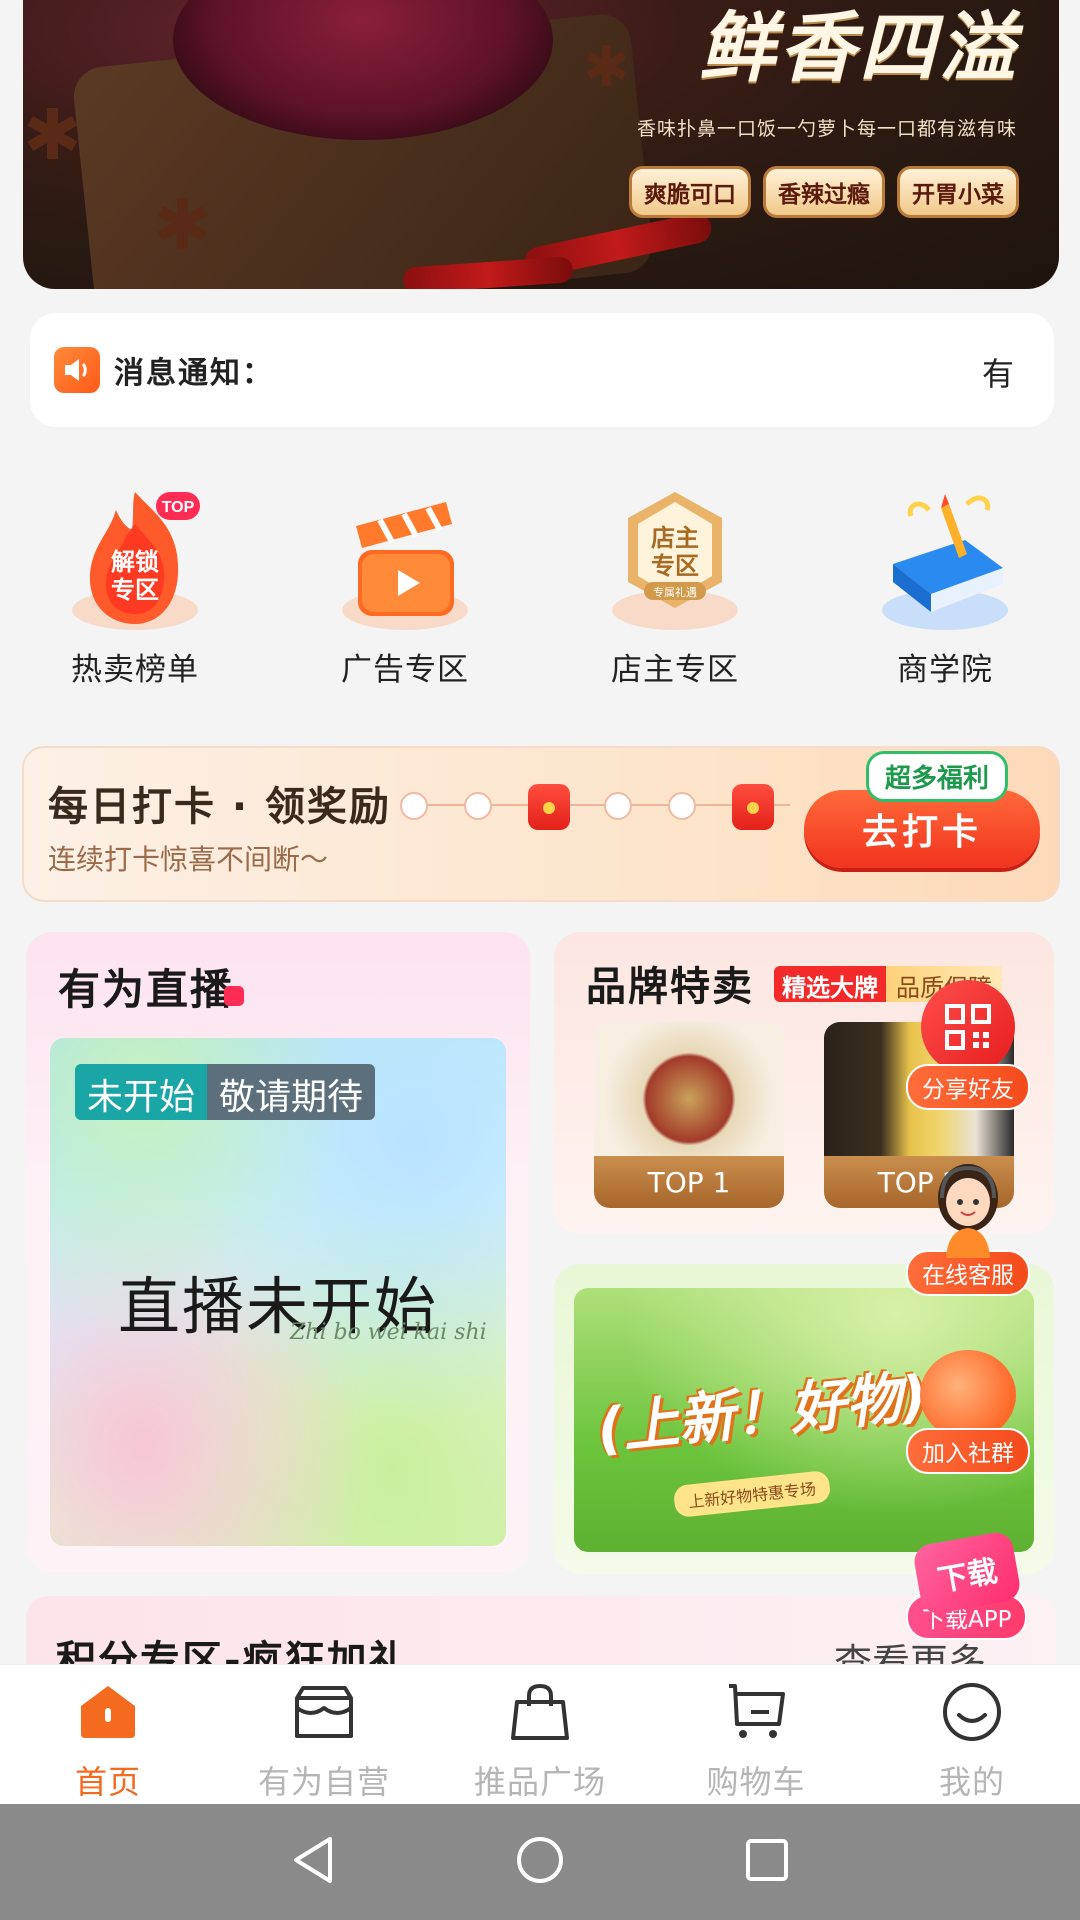 The height and width of the screenshot is (1920, 1080). What do you see at coordinates (405, 555) in the screenshot?
I see `clapperboard-icon` at bounding box center [405, 555].